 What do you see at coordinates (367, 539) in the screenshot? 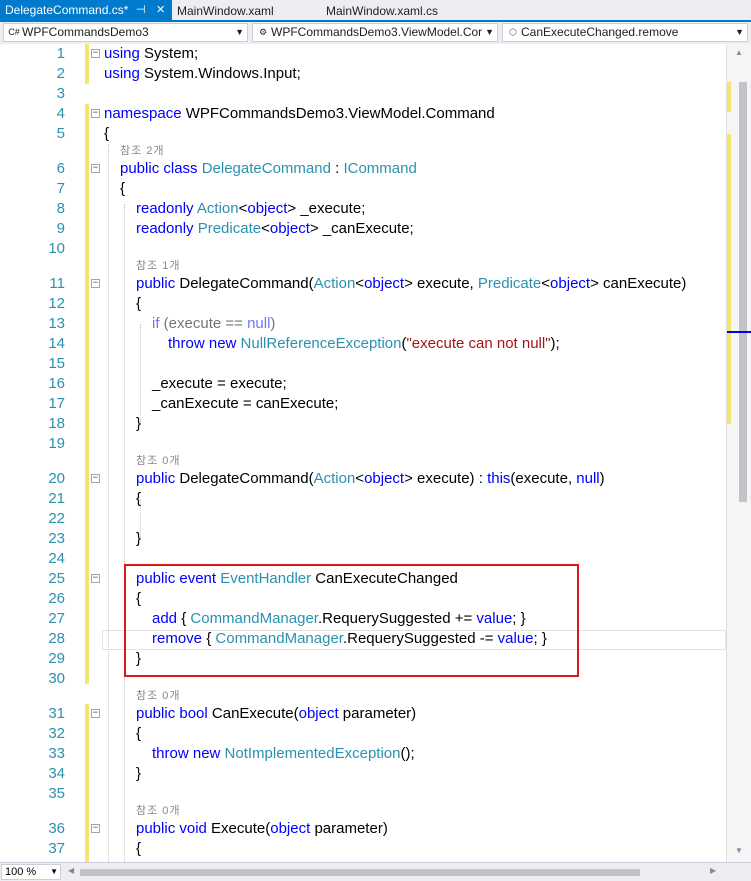
I see `code-line: 23 }` at bounding box center [367, 539].